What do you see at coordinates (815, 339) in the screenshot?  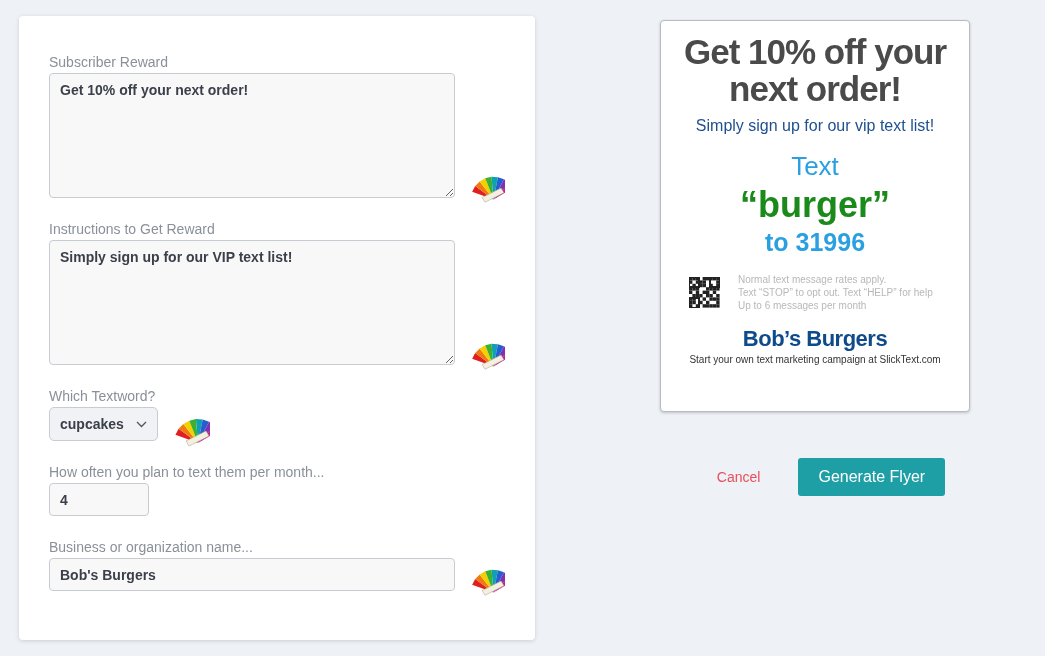 I see `flyer-business-name: Bob’s Burgers` at bounding box center [815, 339].